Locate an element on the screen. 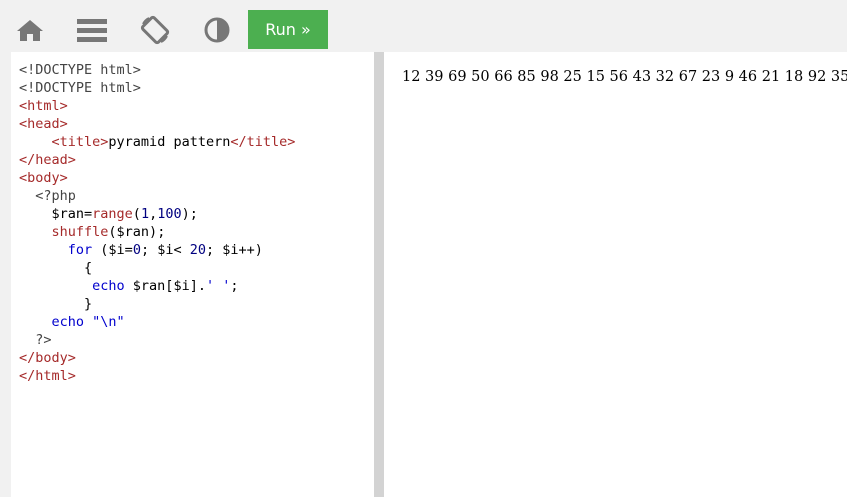 This screenshot has height=497, width=847. code-line: shuffle($ran); is located at coordinates (196, 232).